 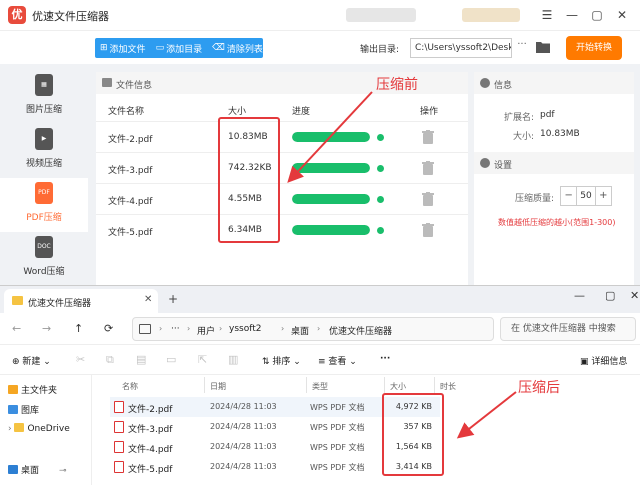 I want to click on file-row: 文件-5.pdf 6.34MB, so click(x=282, y=229).